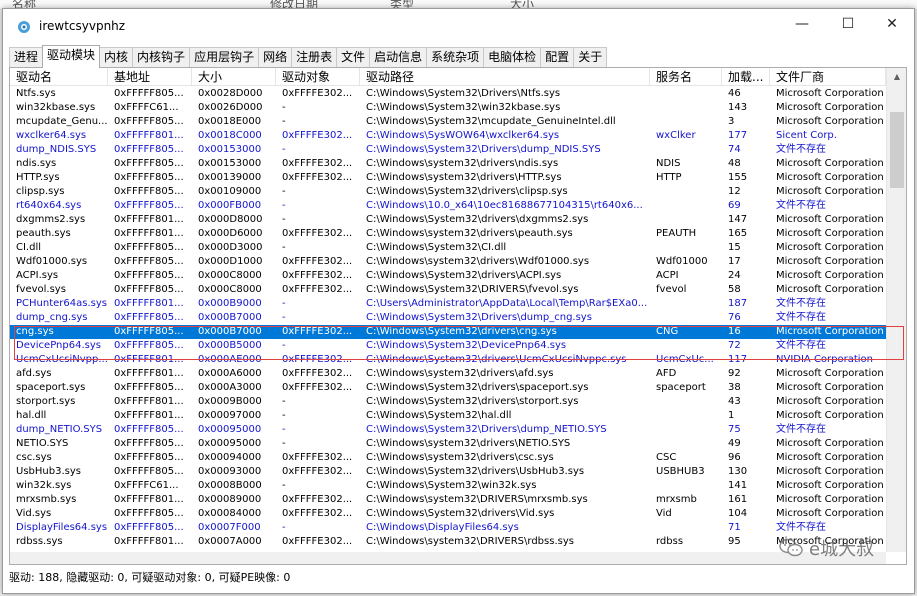  Describe the element at coordinates (667, 331) in the screenshot. I see `cell-svc: CNG` at that location.